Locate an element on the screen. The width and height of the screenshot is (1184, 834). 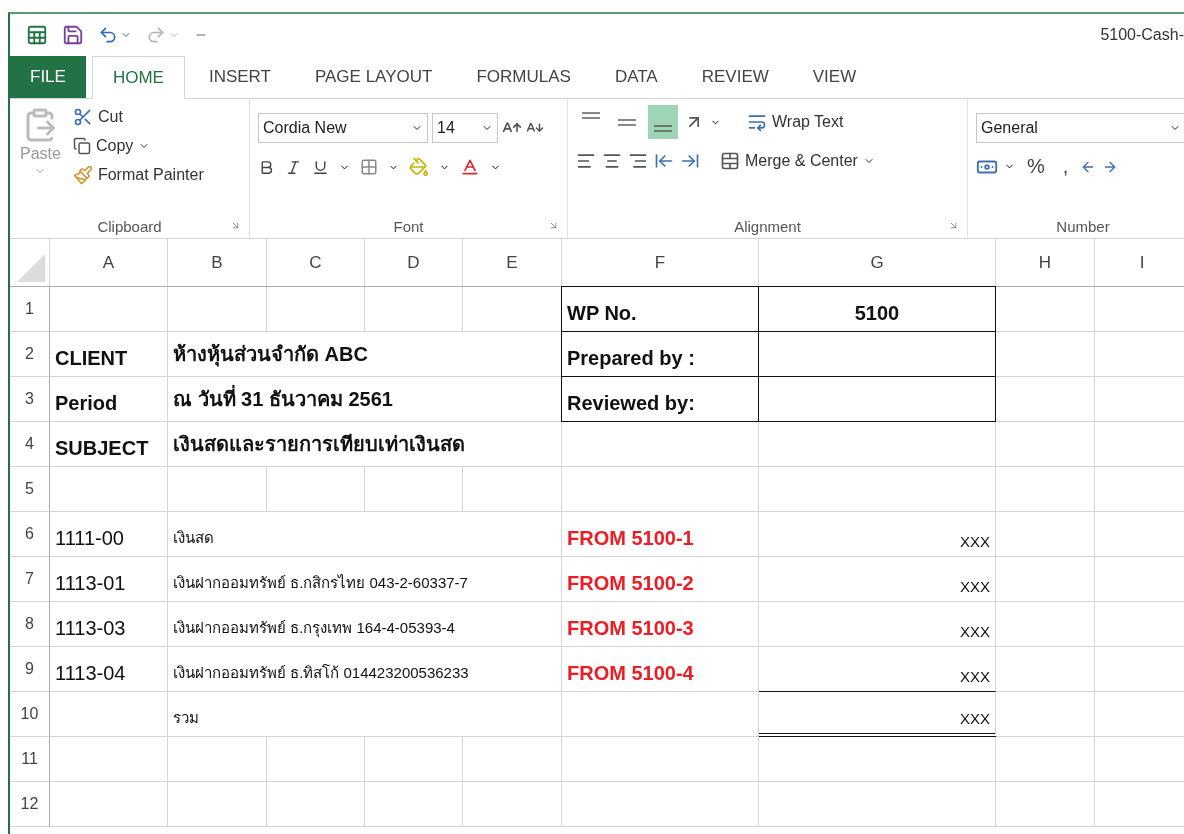
save-icon is located at coordinates (73, 35).